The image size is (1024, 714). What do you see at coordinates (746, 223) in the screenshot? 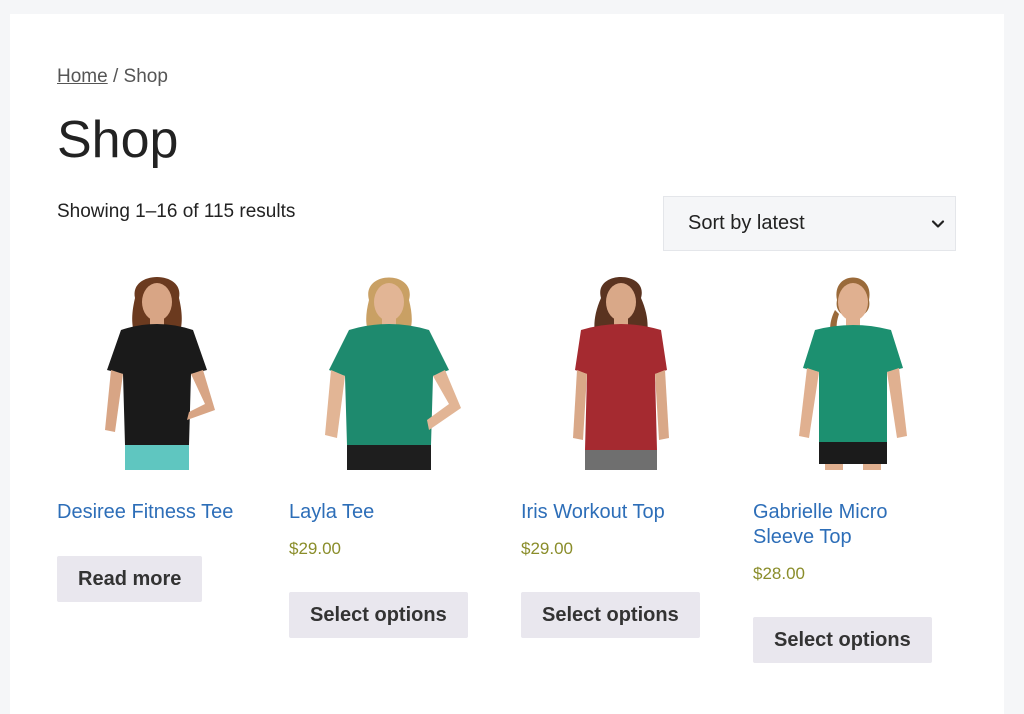
I see `sort-selected-value: Sort by latest` at bounding box center [746, 223].